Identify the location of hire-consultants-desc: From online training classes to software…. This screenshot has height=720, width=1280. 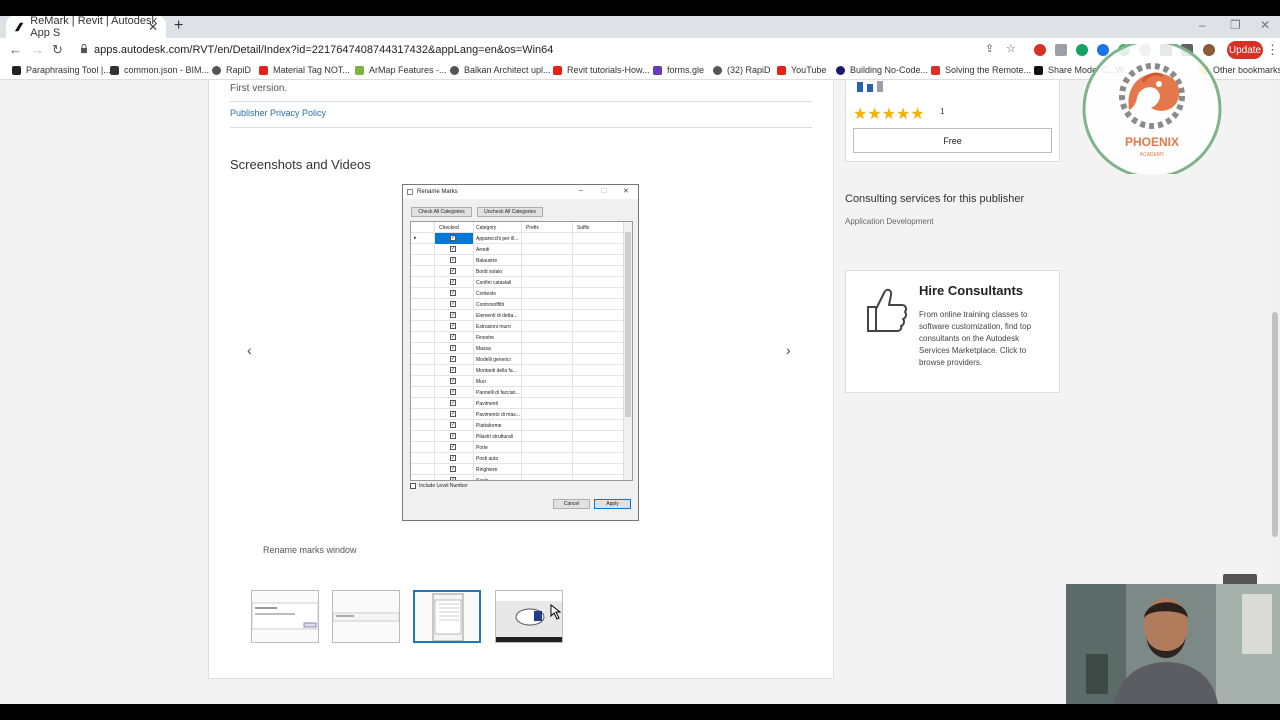
(975, 338).